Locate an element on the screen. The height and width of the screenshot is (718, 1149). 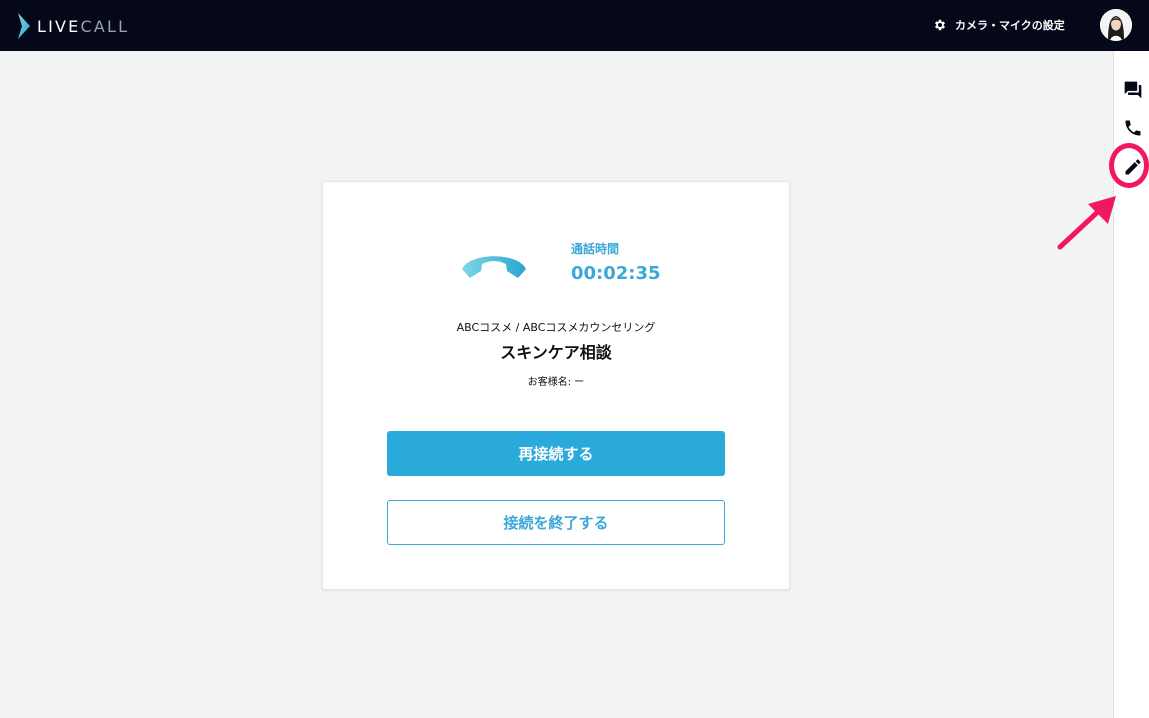
chat-icon is located at coordinates (1133, 90).